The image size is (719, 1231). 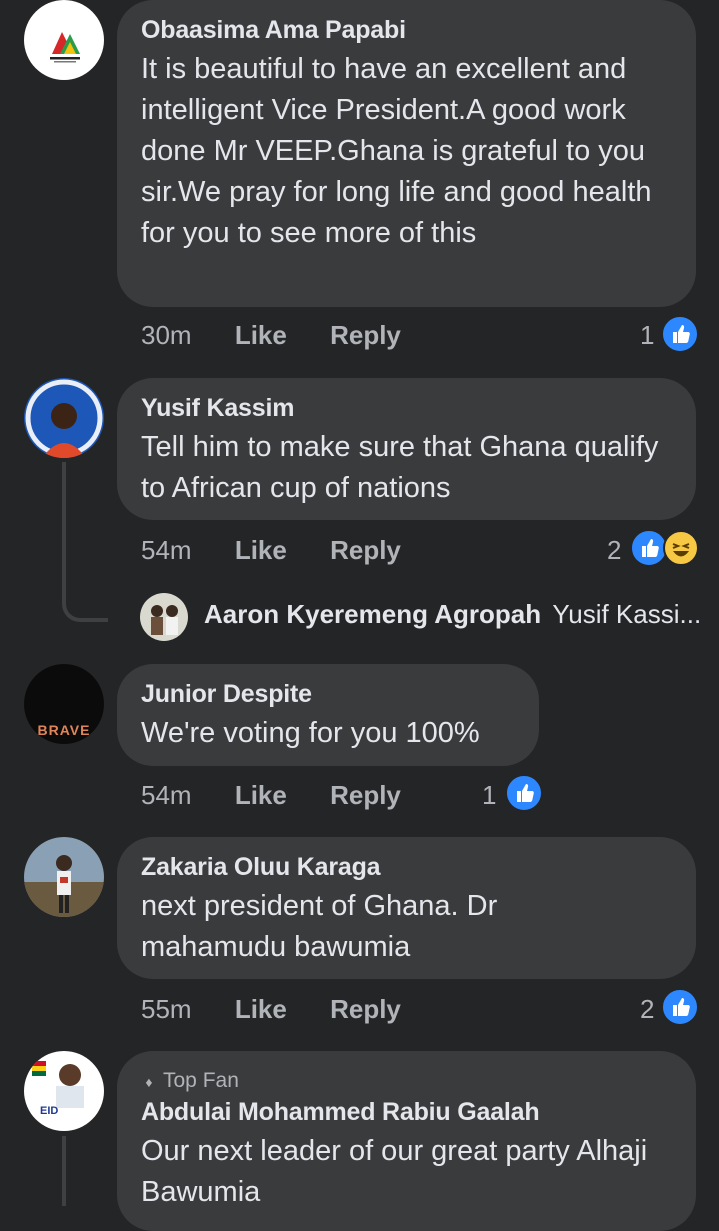 What do you see at coordinates (64, 704) in the screenshot?
I see `avatar: BRAVE` at bounding box center [64, 704].